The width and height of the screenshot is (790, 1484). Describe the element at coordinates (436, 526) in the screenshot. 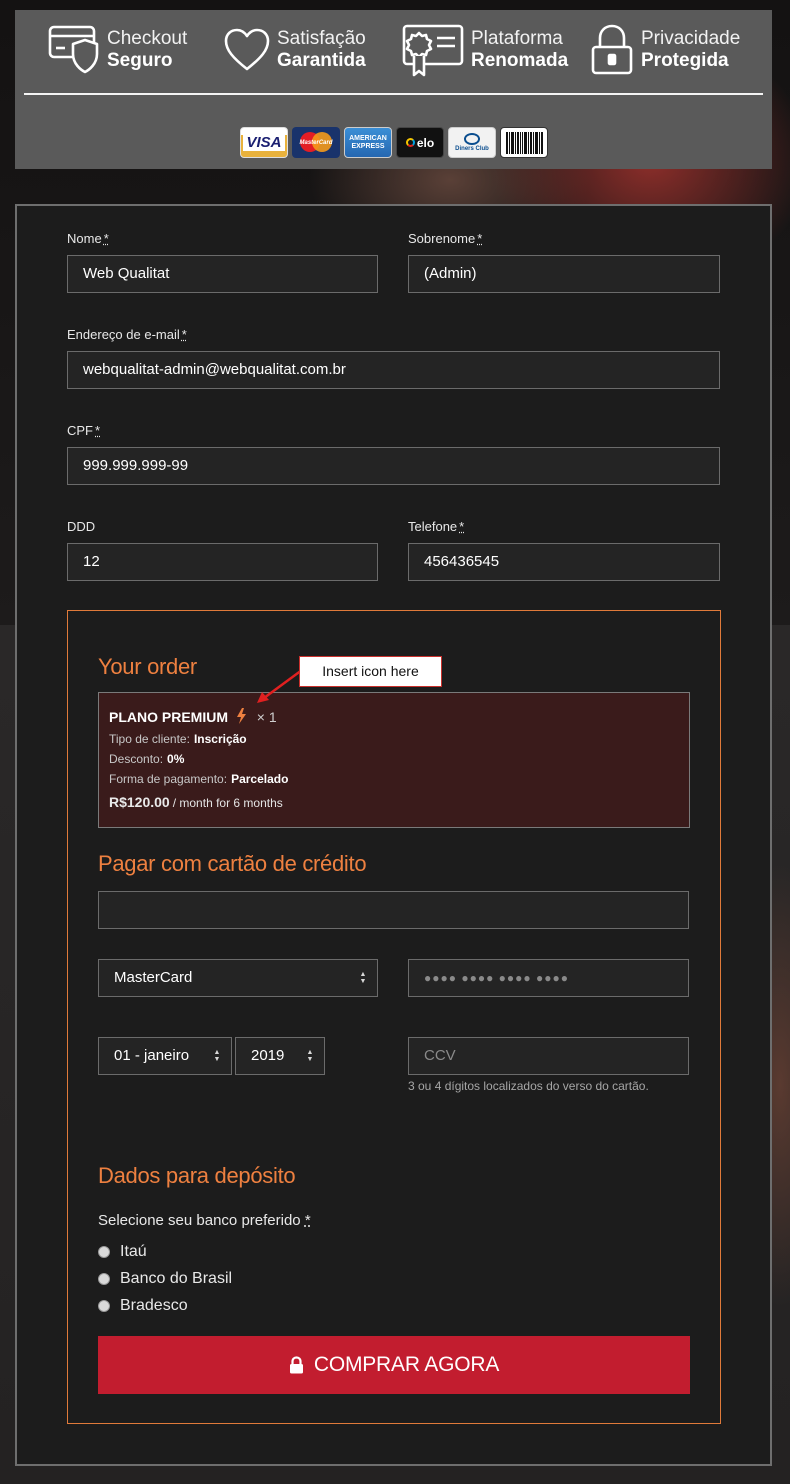

I see `phone-label: Telefone *` at that location.